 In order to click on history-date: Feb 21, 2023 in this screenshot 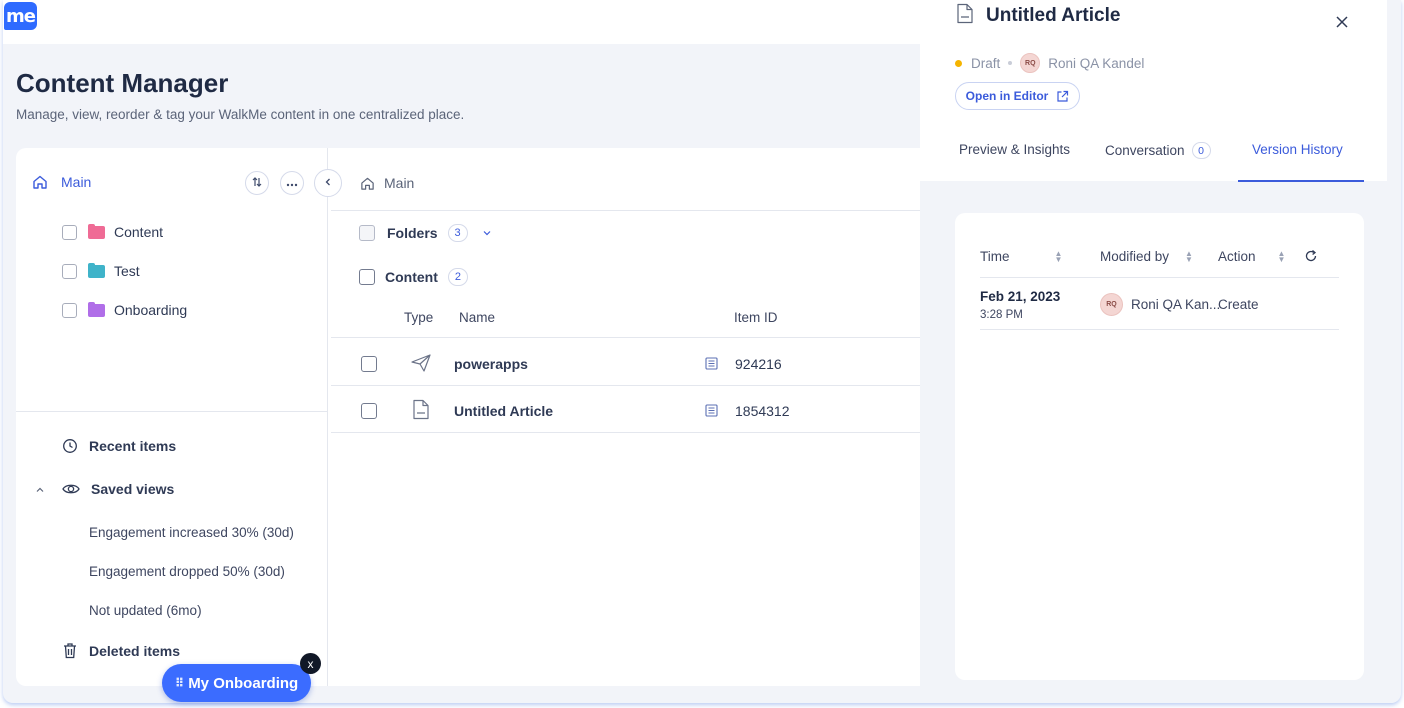, I will do `click(1020, 296)`.